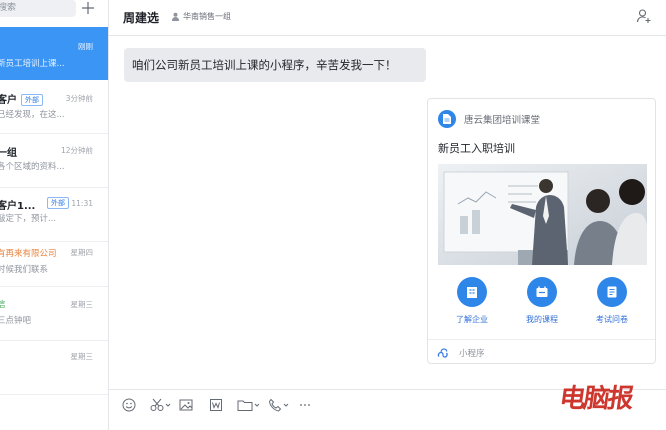 Image resolution: width=666 pixels, height=430 pixels. I want to click on call-button, so click(279, 406).